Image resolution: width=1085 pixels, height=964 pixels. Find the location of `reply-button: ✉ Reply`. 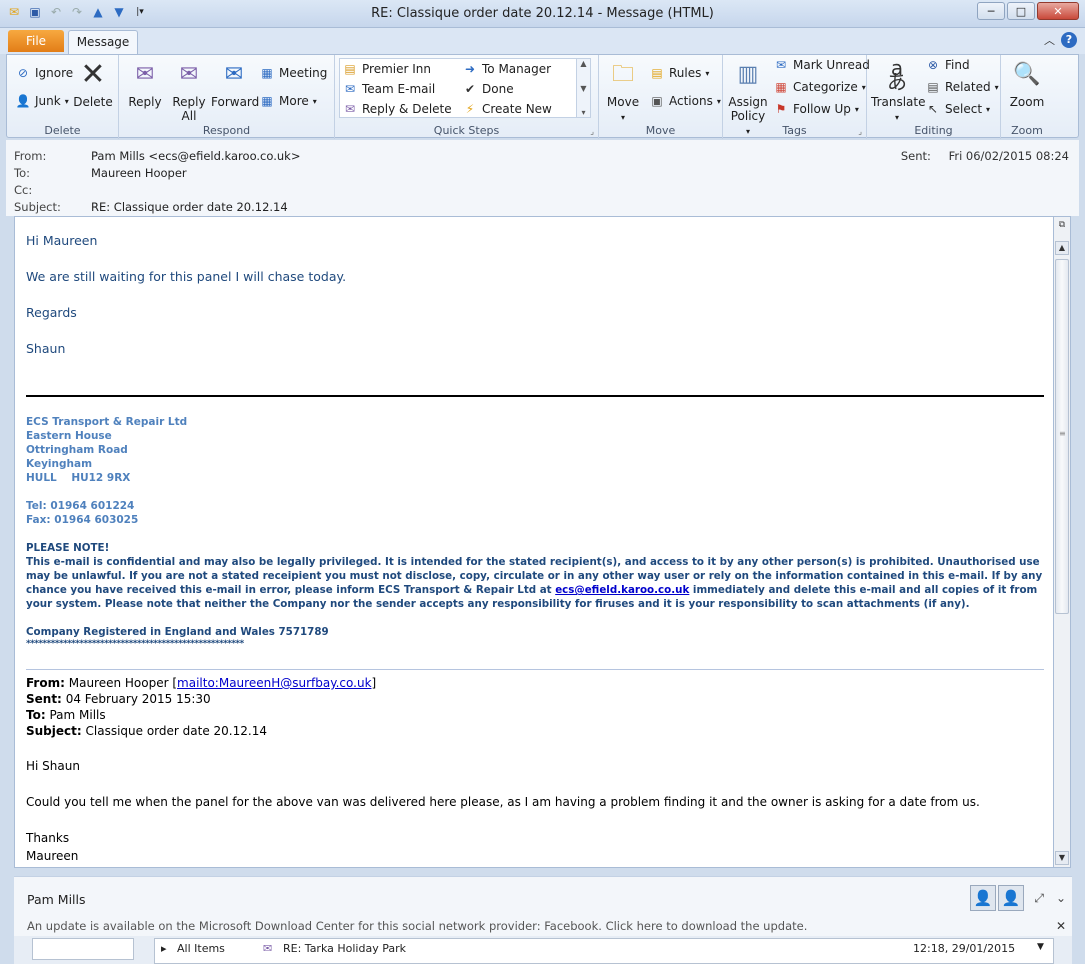

reply-button: ✉ Reply is located at coordinates (145, 84).